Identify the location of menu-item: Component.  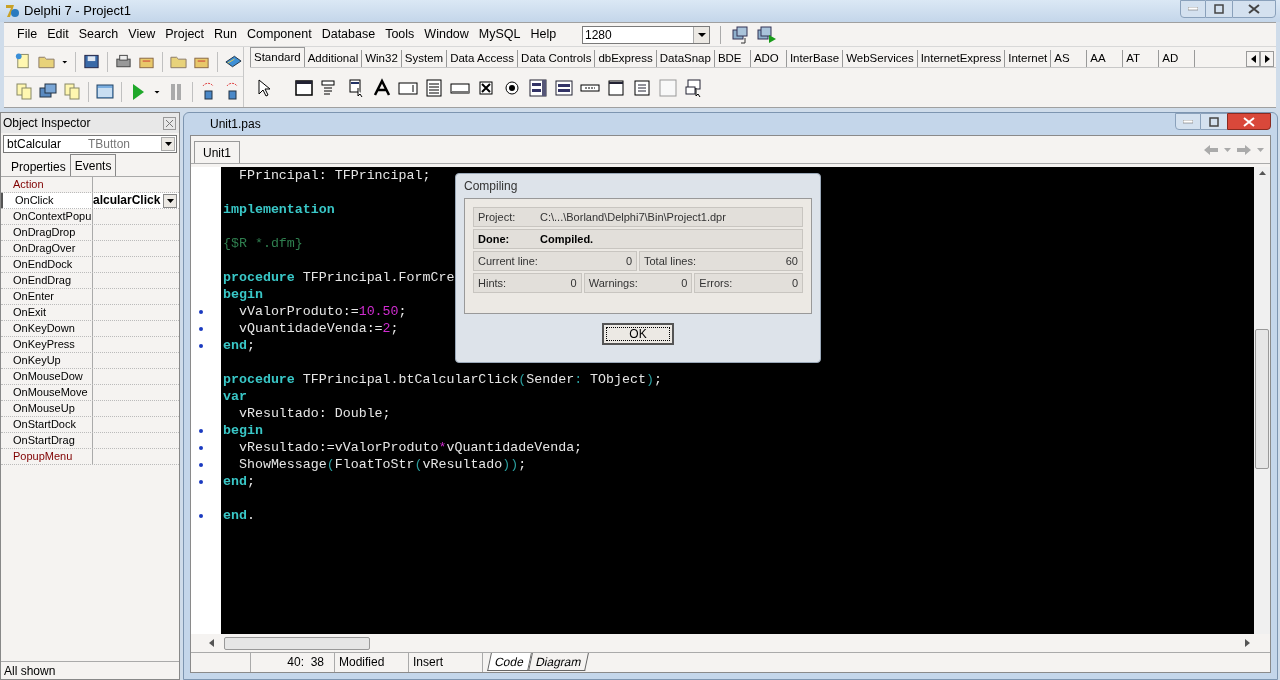
(279, 34).